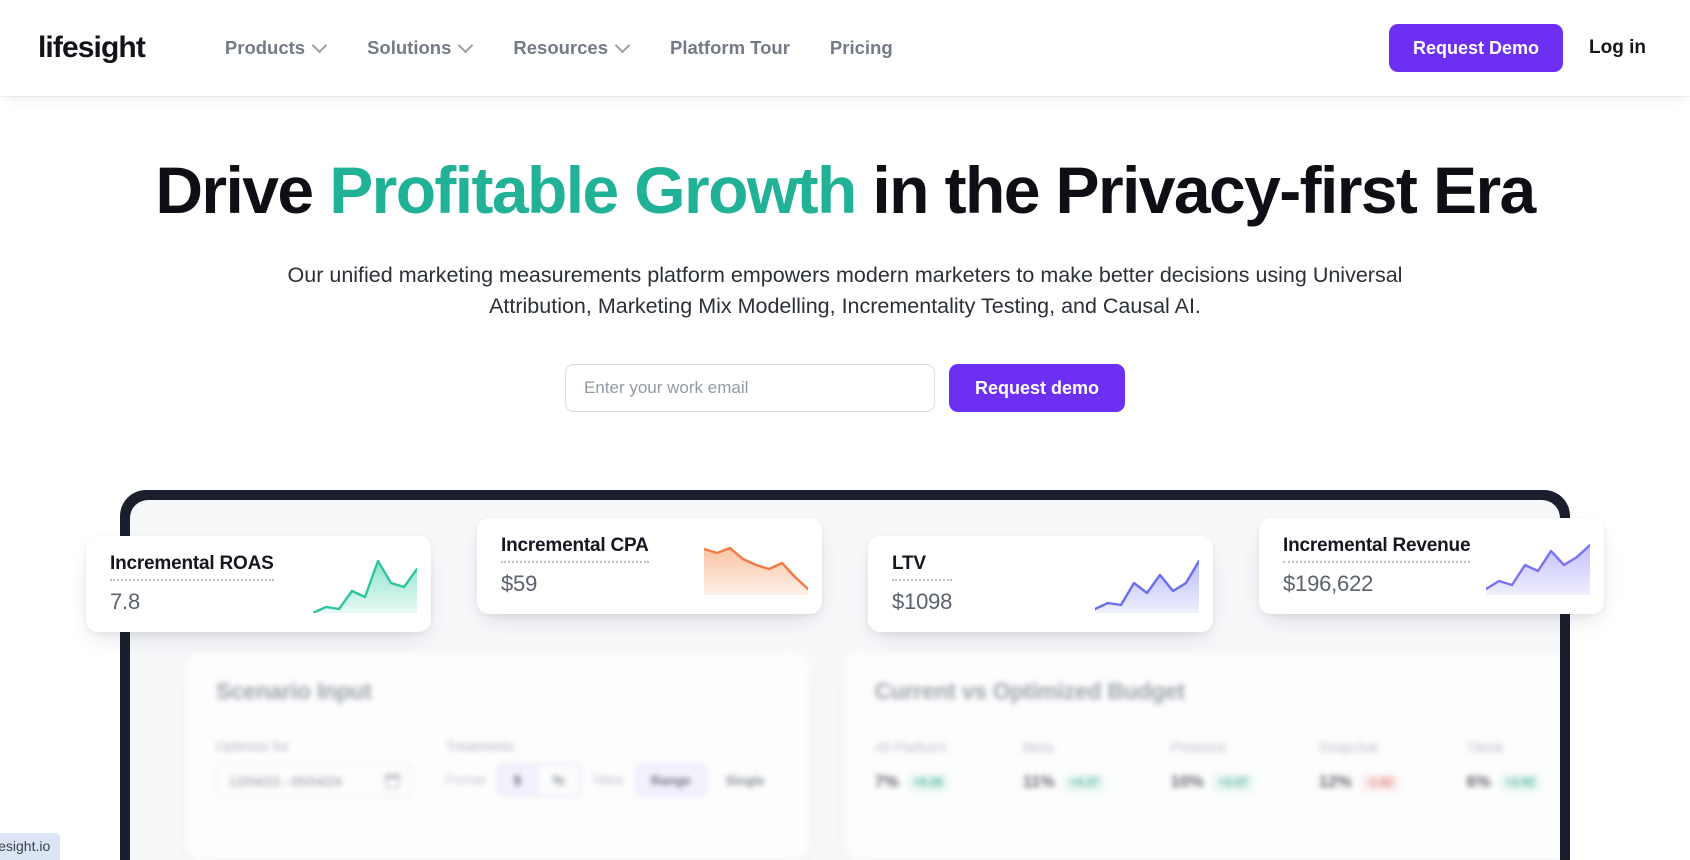 The width and height of the screenshot is (1690, 860). I want to click on budget-cell: 6% +2.93, so click(1513, 782).